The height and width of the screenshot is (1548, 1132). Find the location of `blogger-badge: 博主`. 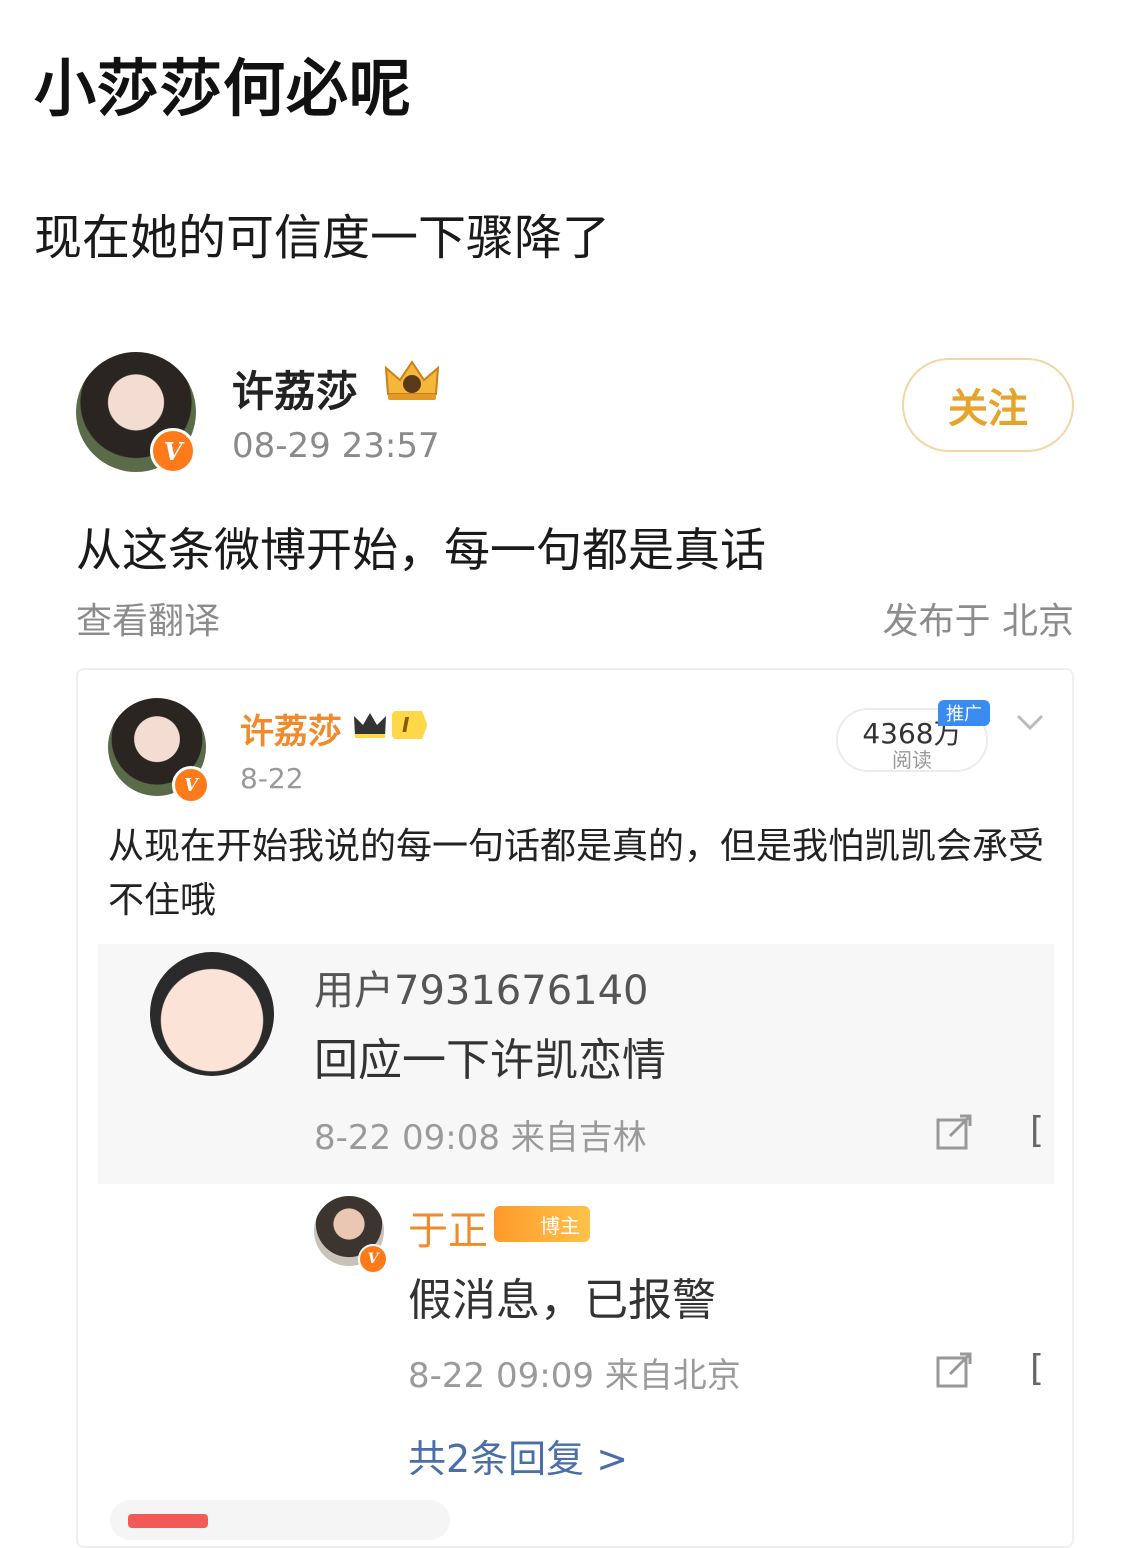

blogger-badge: 博主 is located at coordinates (542, 1224).